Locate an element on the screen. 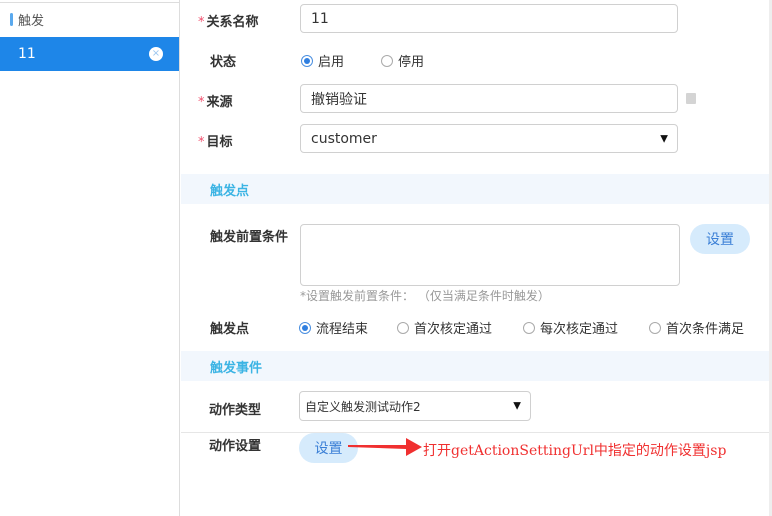 This screenshot has height=516, width=772. source-input: 撤销验证 is located at coordinates (489, 98).